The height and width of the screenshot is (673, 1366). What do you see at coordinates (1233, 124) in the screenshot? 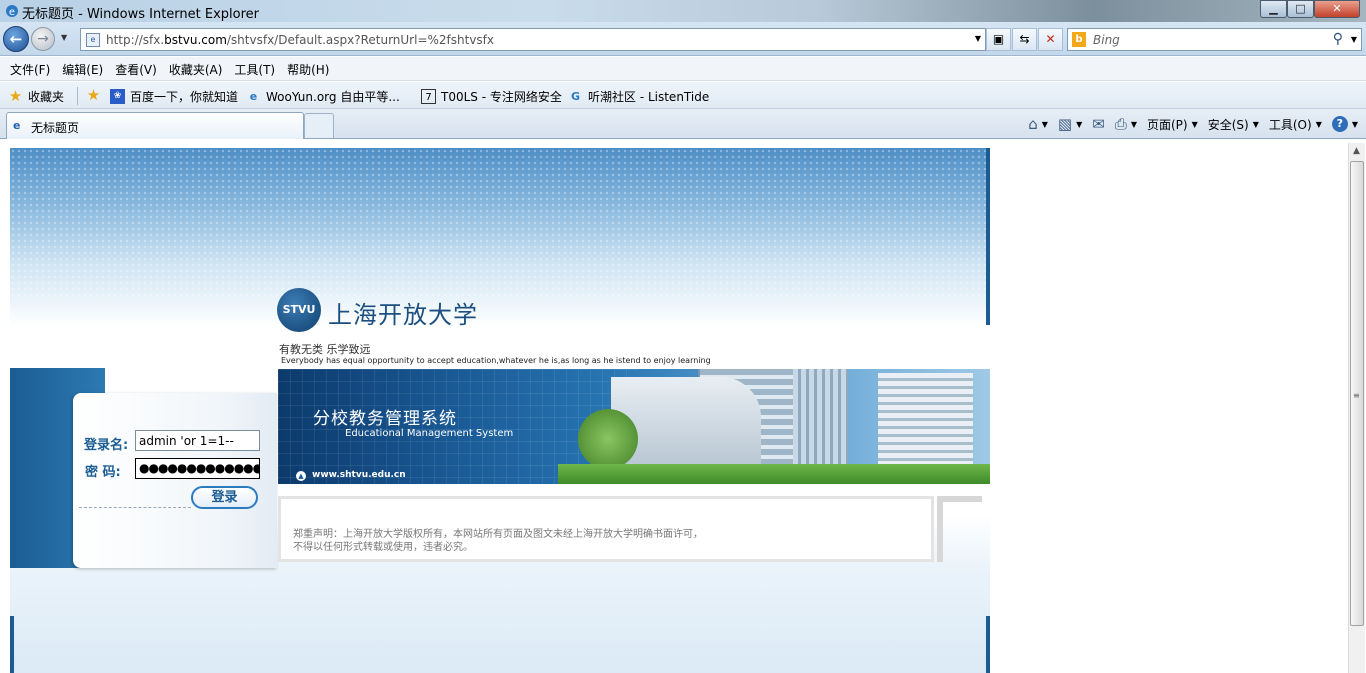
I see `safety-menu: 安全(S) ▼` at bounding box center [1233, 124].